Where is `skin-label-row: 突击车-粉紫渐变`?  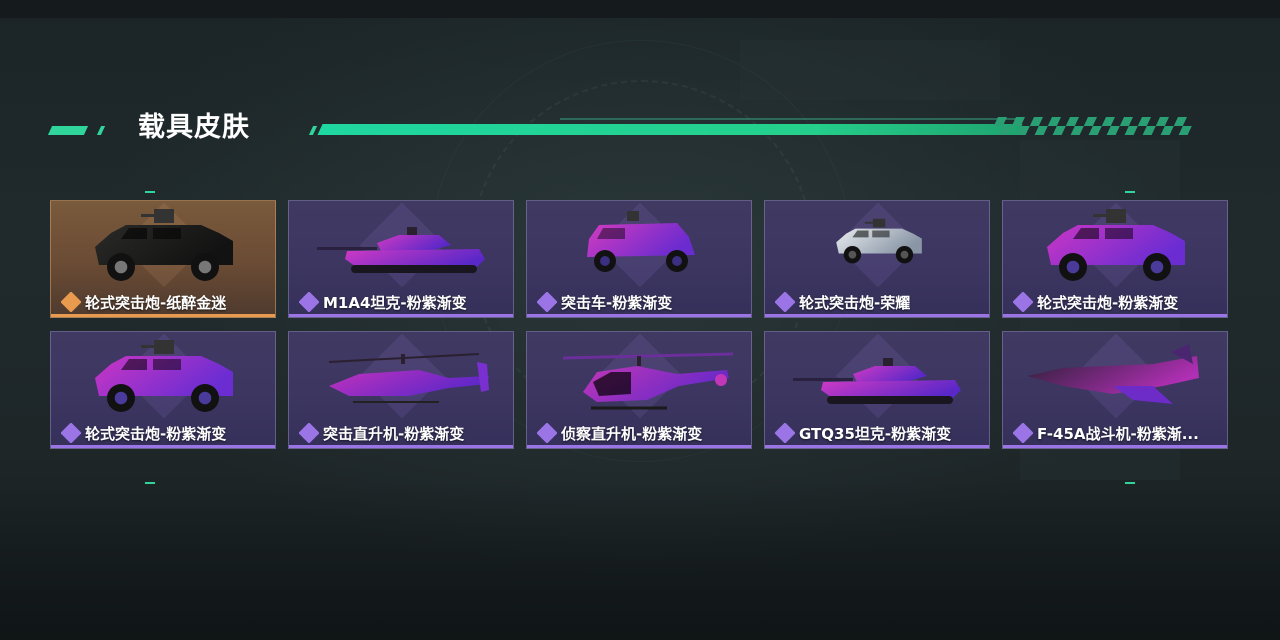 skin-label-row: 突击车-粉紫渐变 is located at coordinates (641, 302).